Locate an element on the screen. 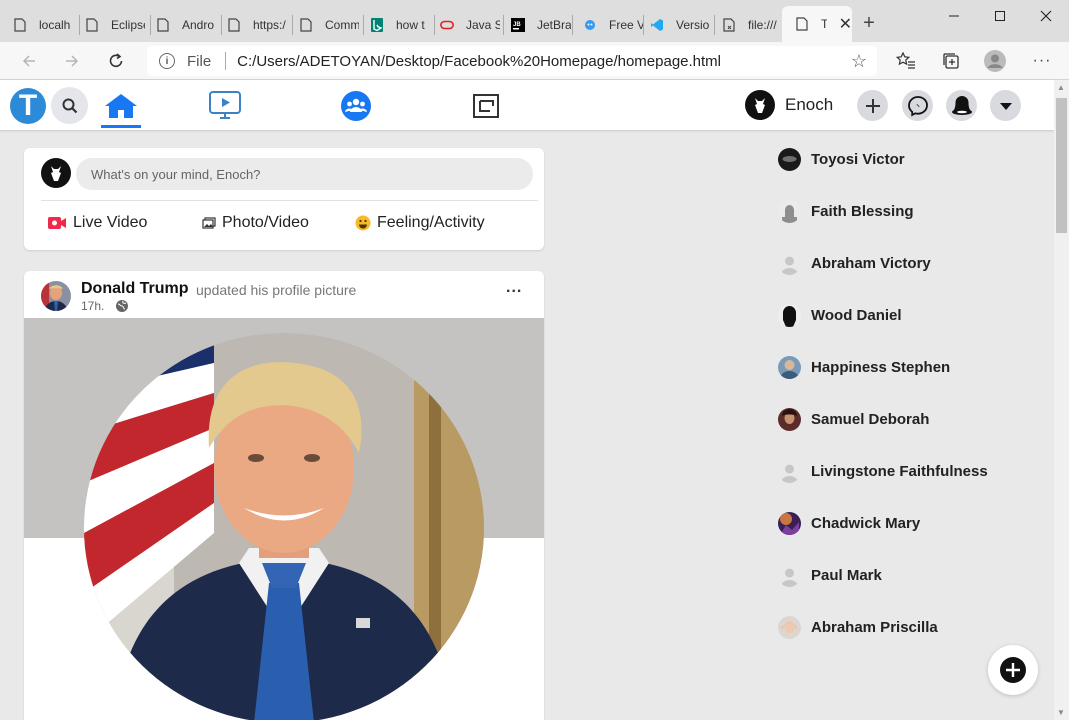 The height and width of the screenshot is (720, 1069). contact-item: Faith Blessing is located at coordinates (846, 211).